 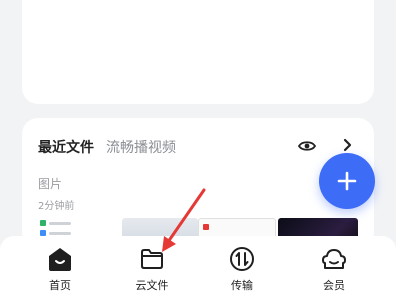 What do you see at coordinates (347, 145) in the screenshot?
I see `chevron-right-icon` at bounding box center [347, 145].